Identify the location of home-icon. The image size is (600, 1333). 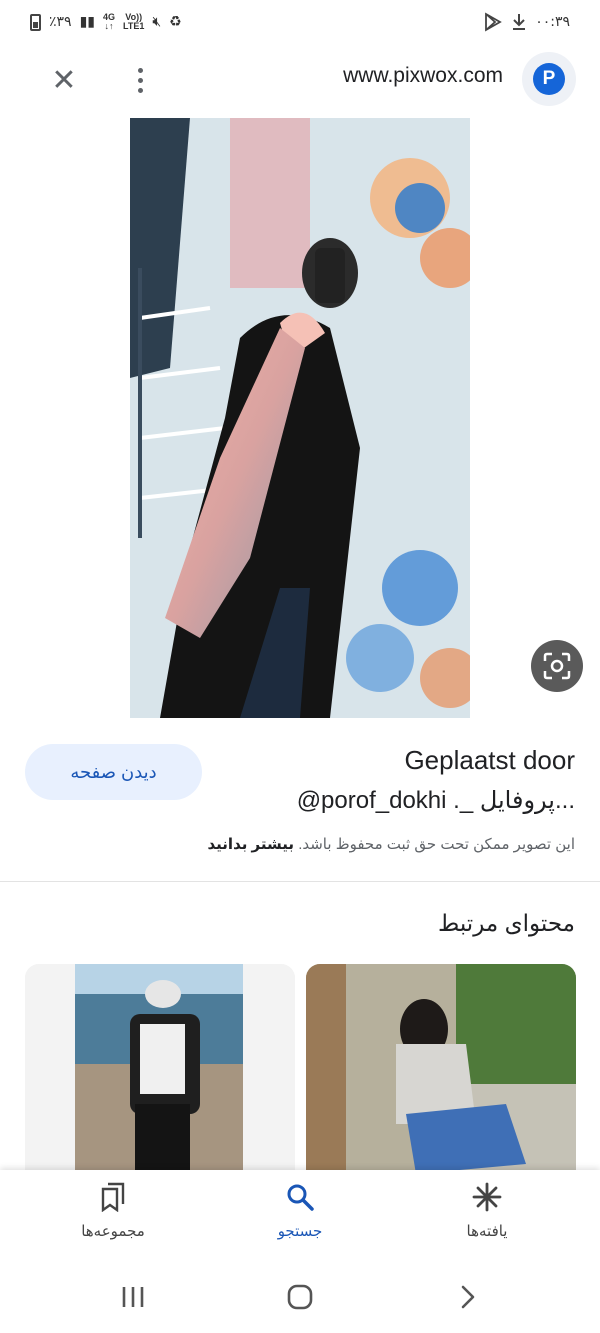
(300, 1297).